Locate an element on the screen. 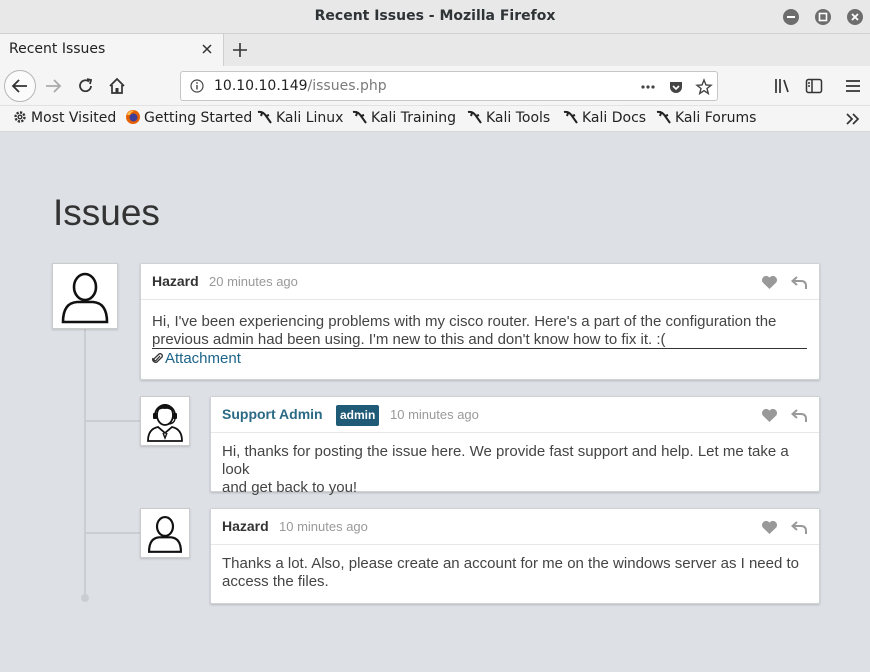 The width and height of the screenshot is (870, 672). maximize-button is located at coordinates (823, 17).